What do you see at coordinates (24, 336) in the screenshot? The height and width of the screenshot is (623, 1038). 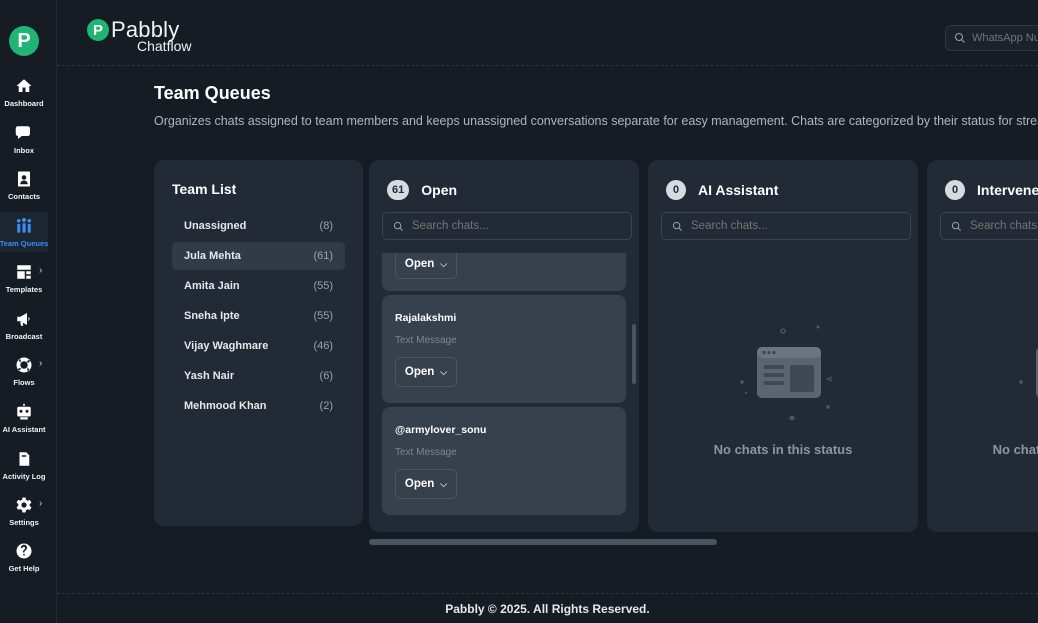 I see `nav-broadcast-label: Broadcast` at bounding box center [24, 336].